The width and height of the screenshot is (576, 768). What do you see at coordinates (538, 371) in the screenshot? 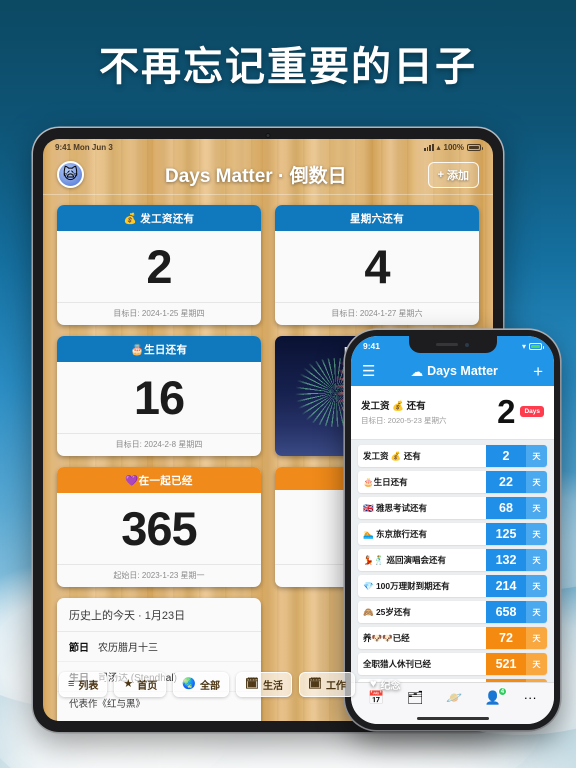
I see `add-event-button: +` at bounding box center [538, 371].